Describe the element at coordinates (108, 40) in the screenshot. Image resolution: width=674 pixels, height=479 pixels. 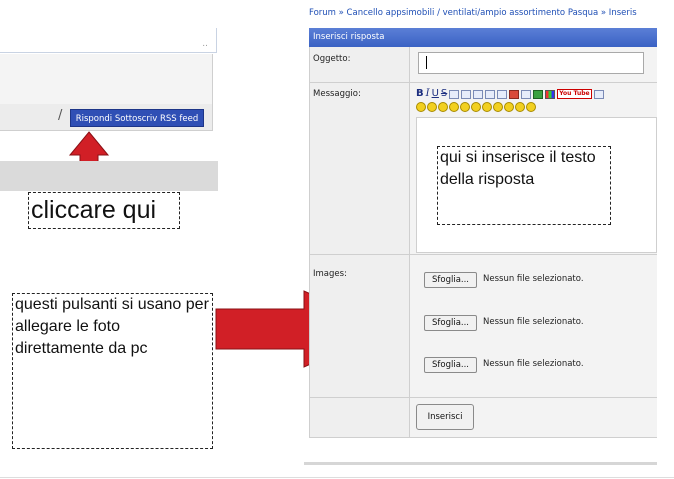
I see `post-area-snippet: ..` at that location.